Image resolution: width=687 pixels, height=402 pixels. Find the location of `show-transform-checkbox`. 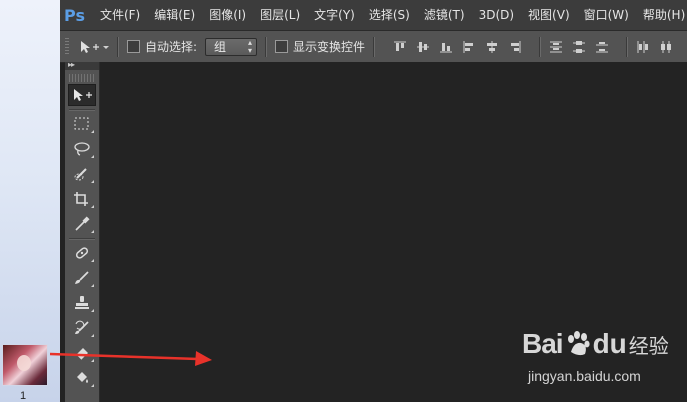

show-transform-checkbox is located at coordinates (282, 46).